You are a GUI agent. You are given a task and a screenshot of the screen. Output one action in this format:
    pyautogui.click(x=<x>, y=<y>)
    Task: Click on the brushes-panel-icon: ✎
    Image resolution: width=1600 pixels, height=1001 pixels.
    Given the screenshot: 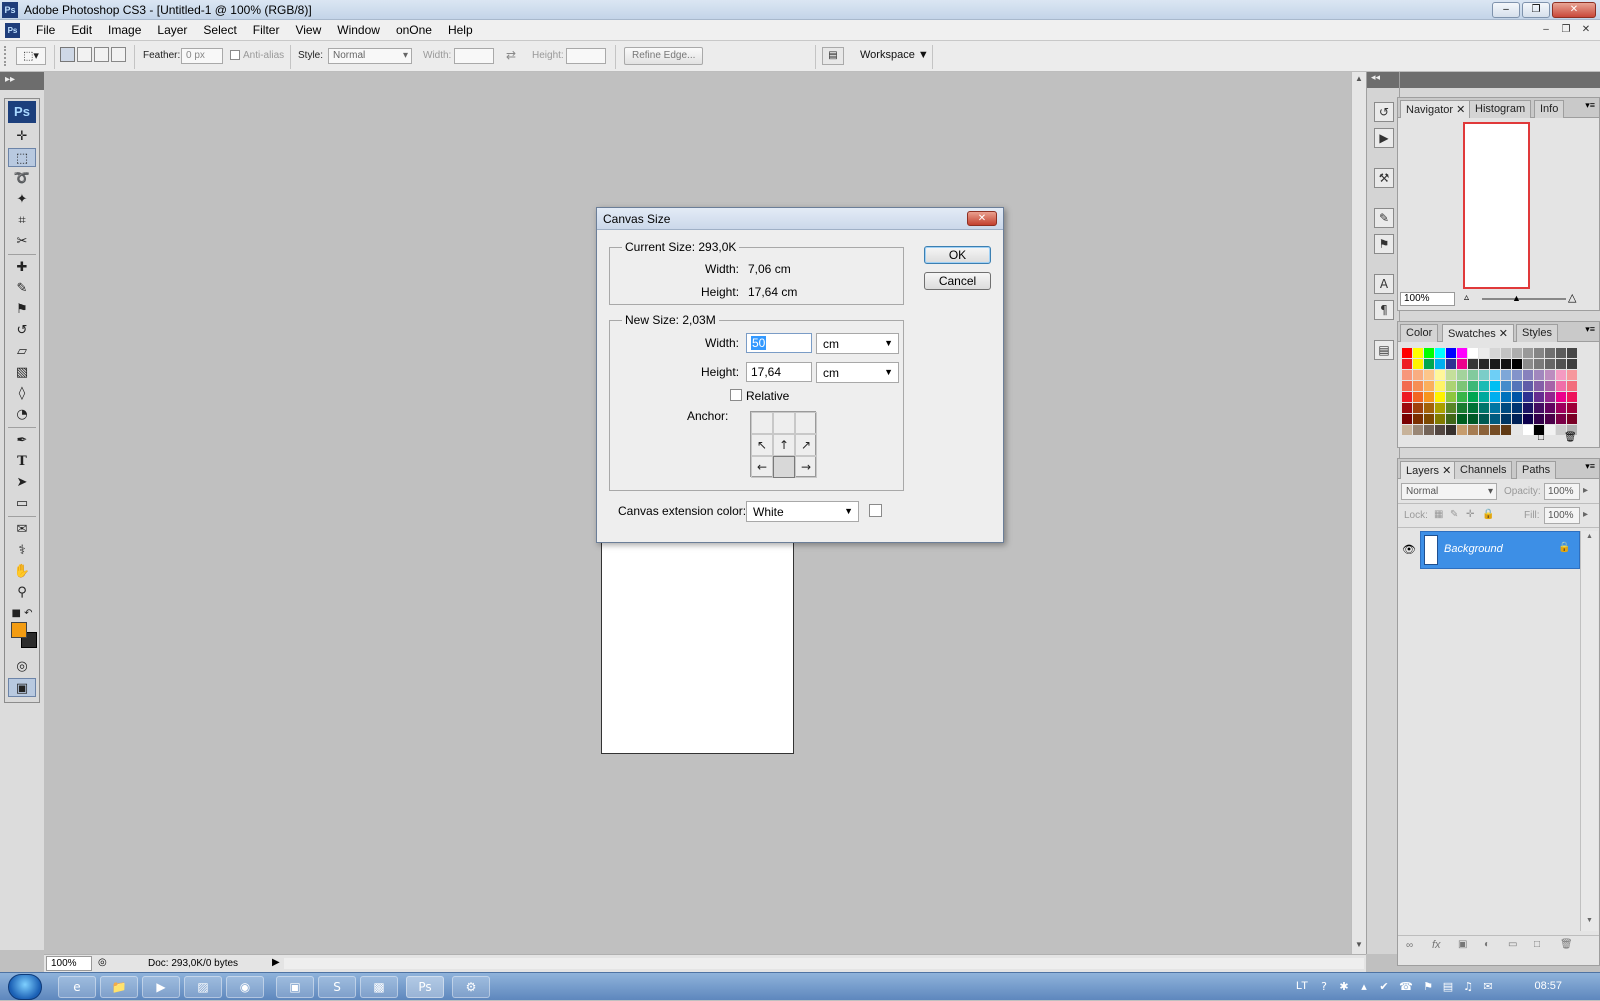 What is the action you would take?
    pyautogui.click(x=1384, y=218)
    